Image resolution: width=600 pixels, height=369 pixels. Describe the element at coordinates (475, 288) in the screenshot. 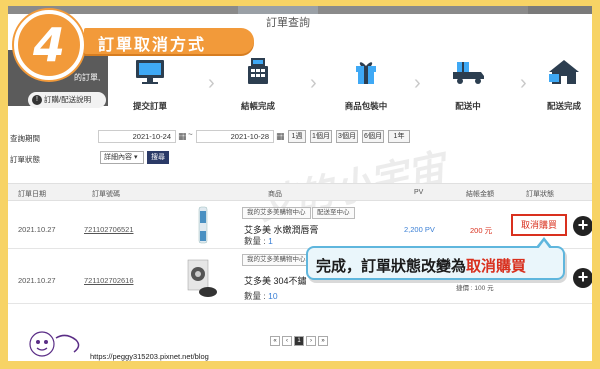

I see `amount-partial: 捷價 : 100 元` at that location.